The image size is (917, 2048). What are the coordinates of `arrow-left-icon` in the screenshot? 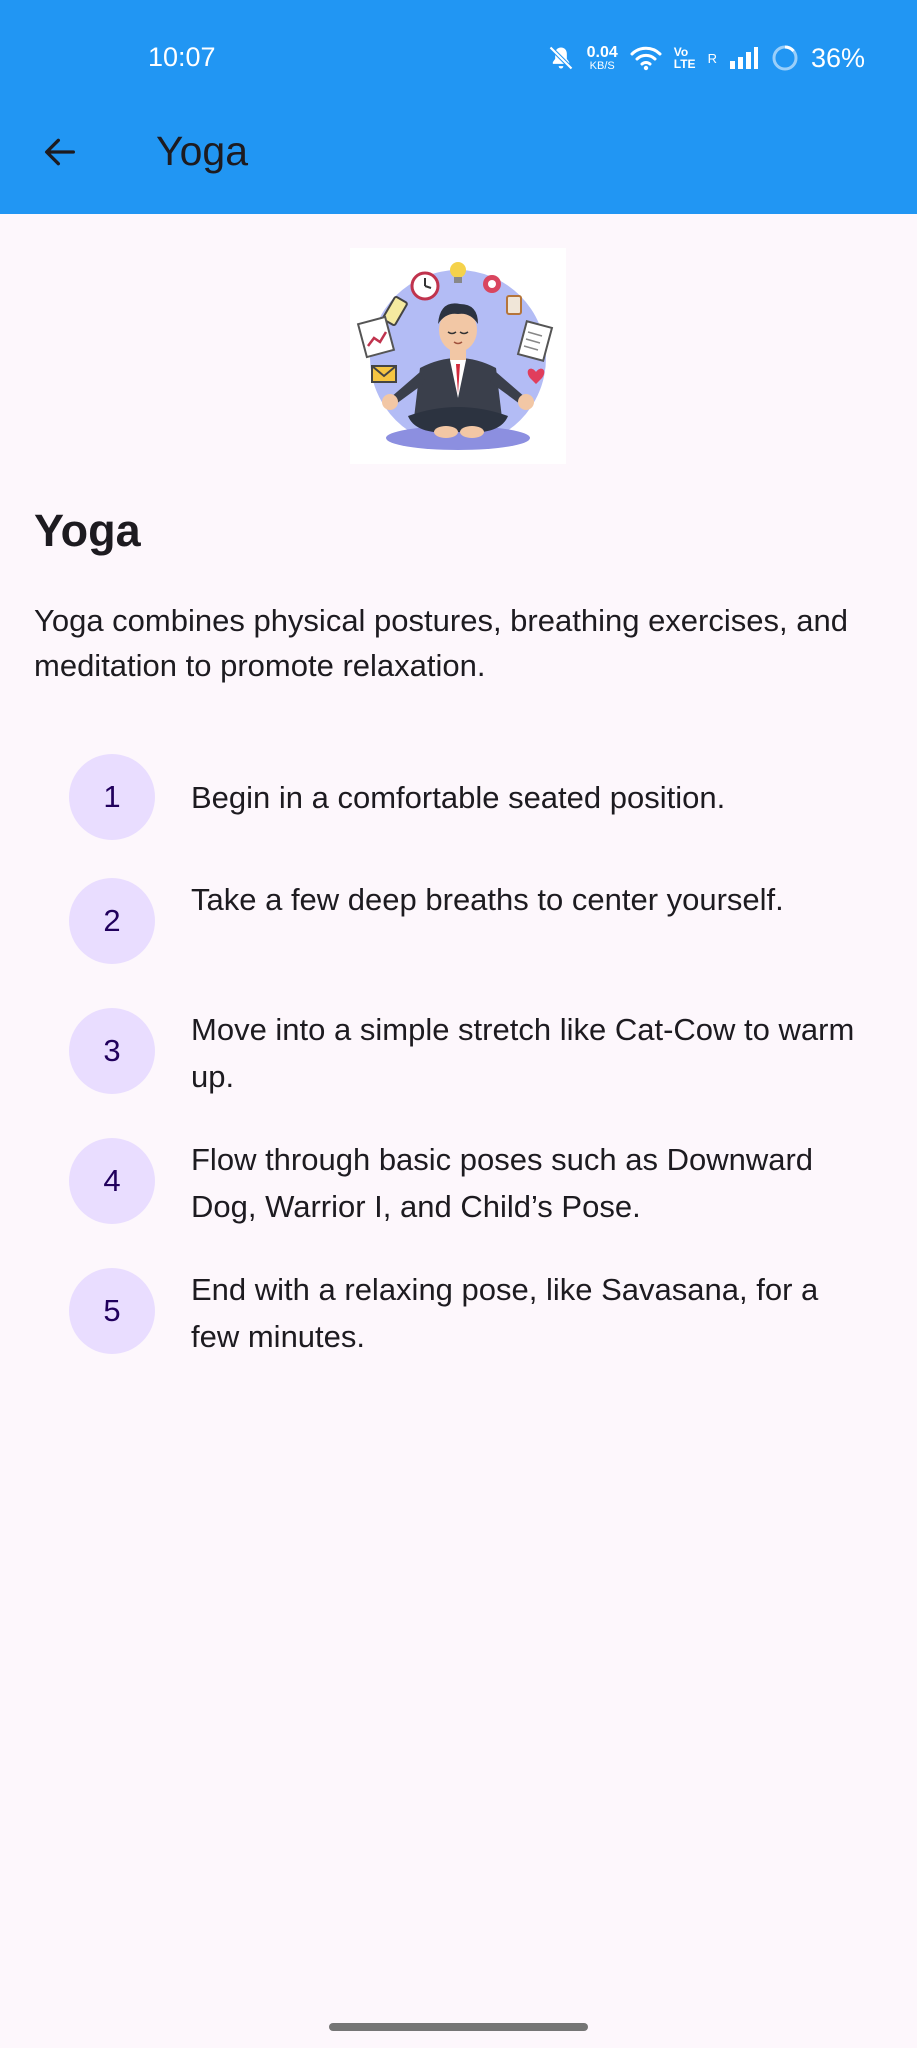 It's located at (60, 152).